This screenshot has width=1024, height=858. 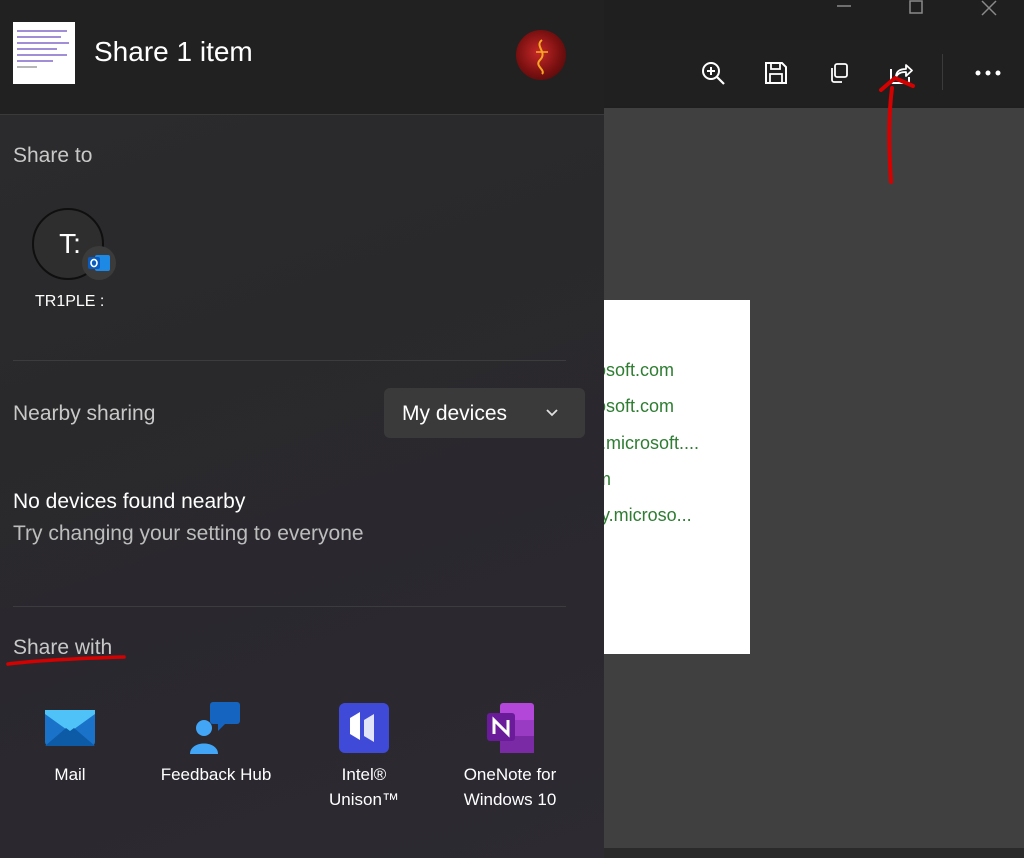 I want to click on share-to-heading: Share to, so click(x=53, y=155).